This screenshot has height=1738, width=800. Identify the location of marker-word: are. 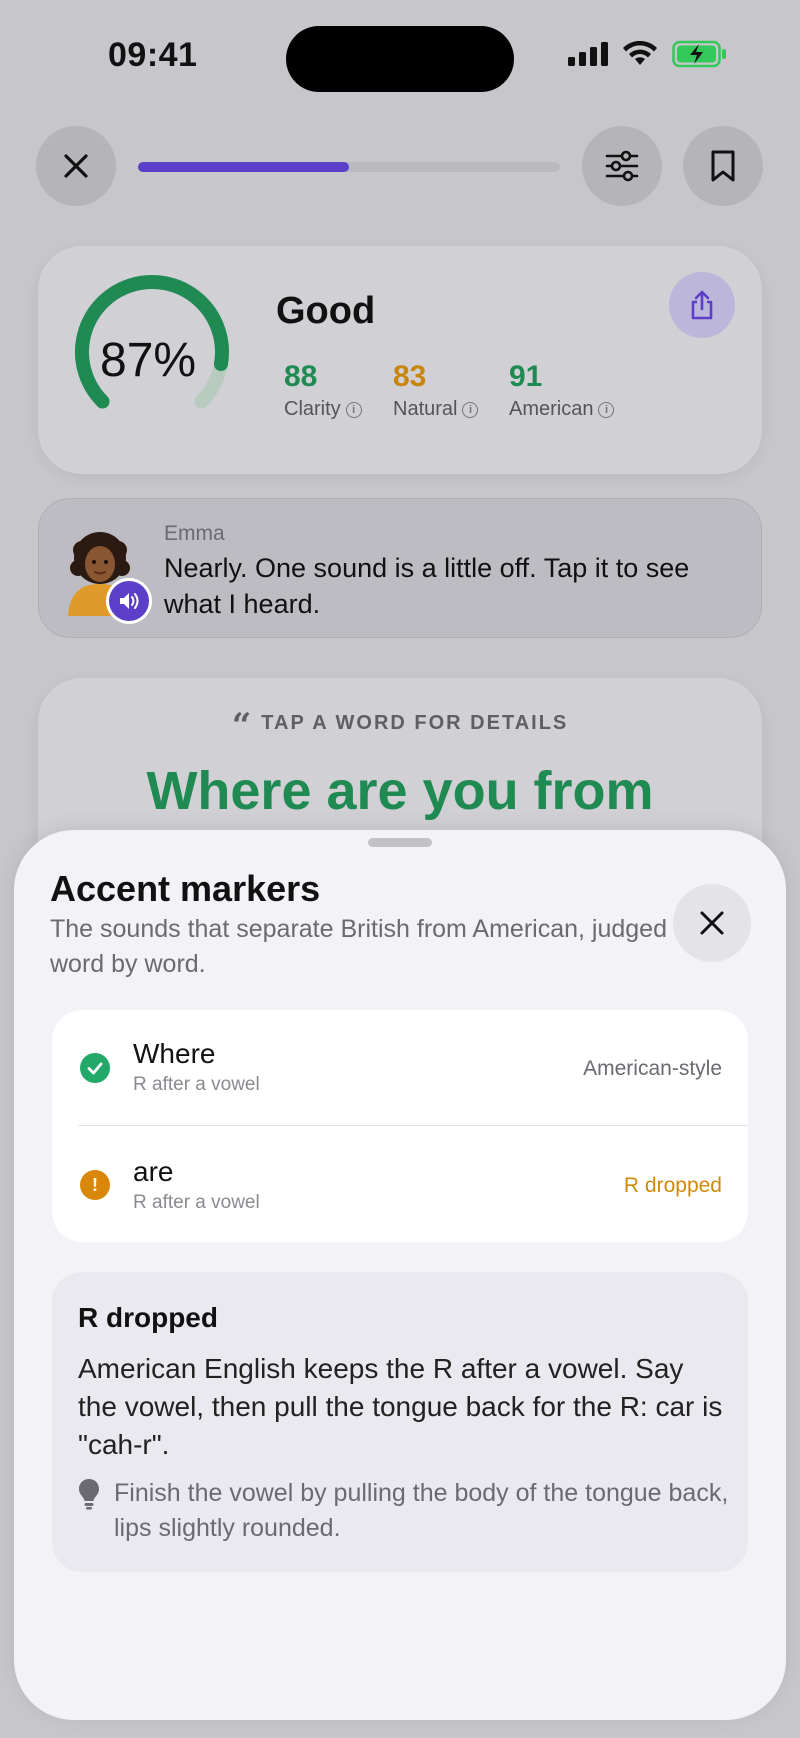
(153, 1171).